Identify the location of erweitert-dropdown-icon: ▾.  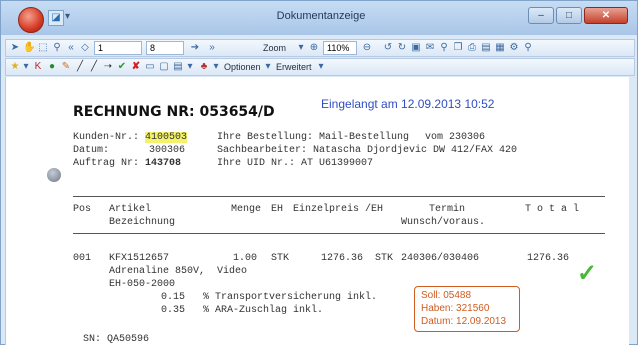
(321, 67).